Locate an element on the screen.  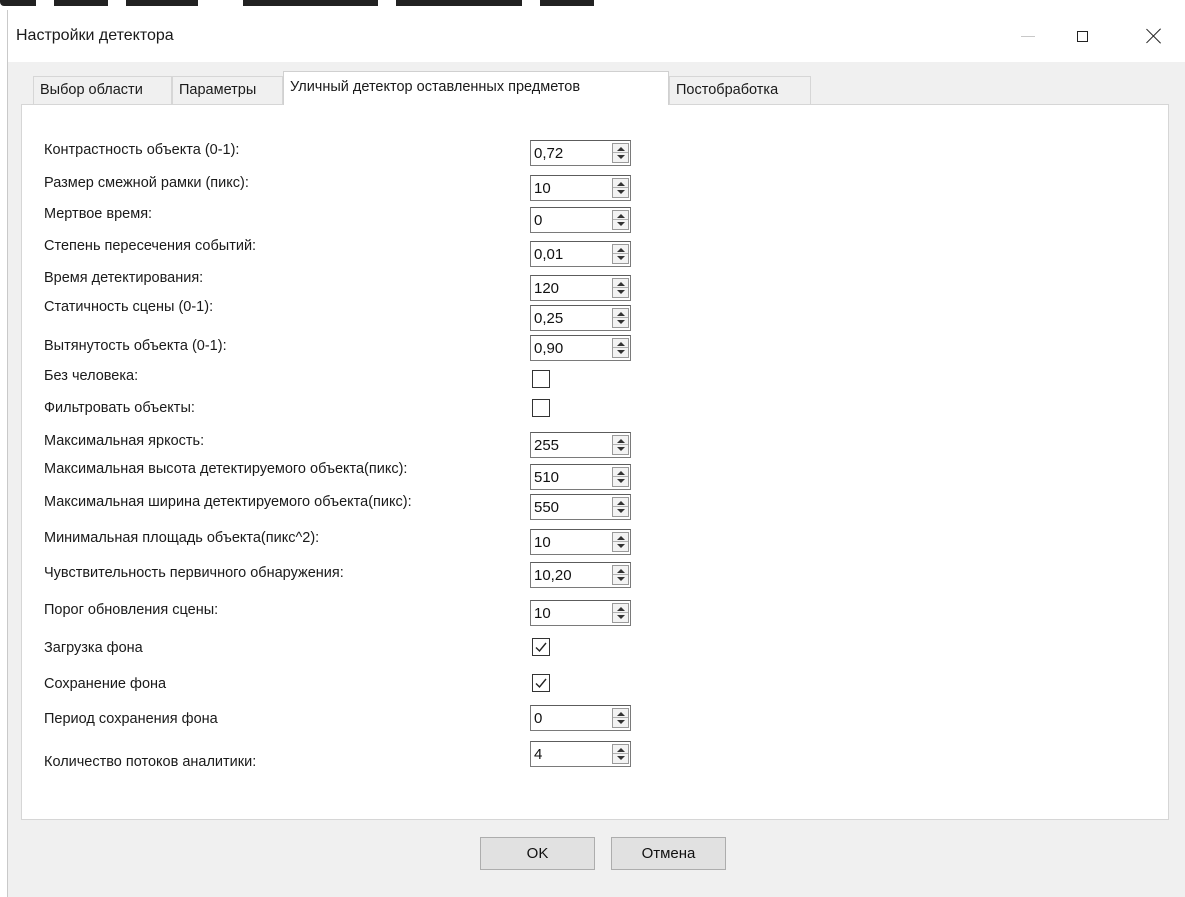
numeric-spinner: 4 is located at coordinates (580, 754).